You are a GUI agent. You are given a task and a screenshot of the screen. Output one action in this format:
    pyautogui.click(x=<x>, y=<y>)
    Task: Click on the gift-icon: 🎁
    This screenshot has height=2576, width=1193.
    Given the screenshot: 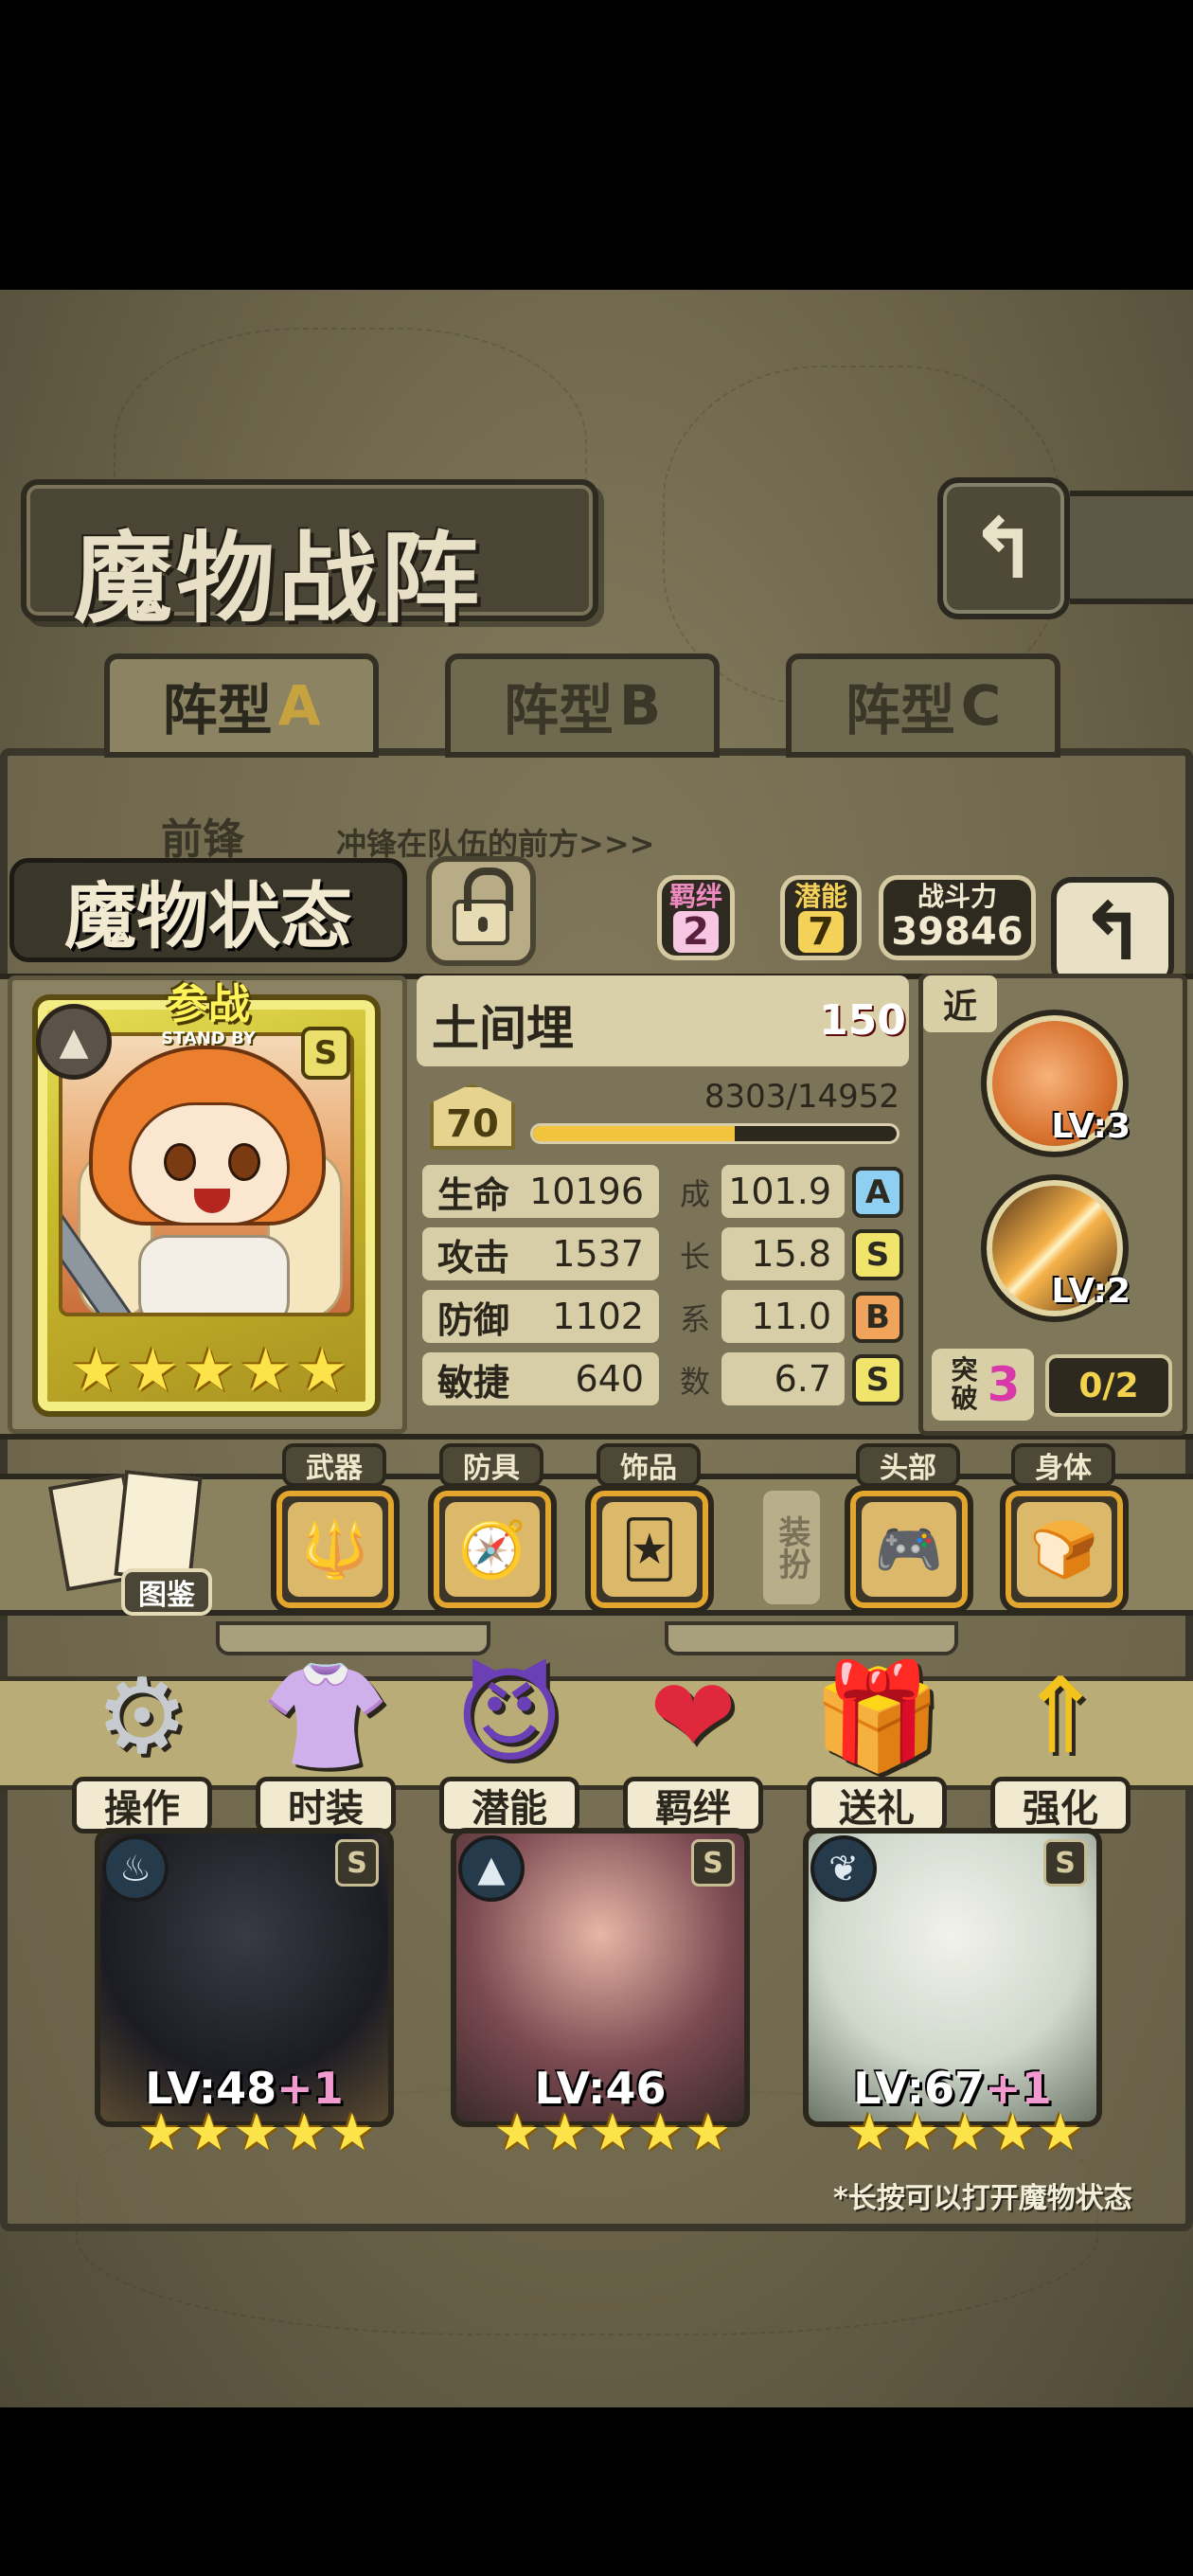 What is the action you would take?
    pyautogui.click(x=876, y=1716)
    